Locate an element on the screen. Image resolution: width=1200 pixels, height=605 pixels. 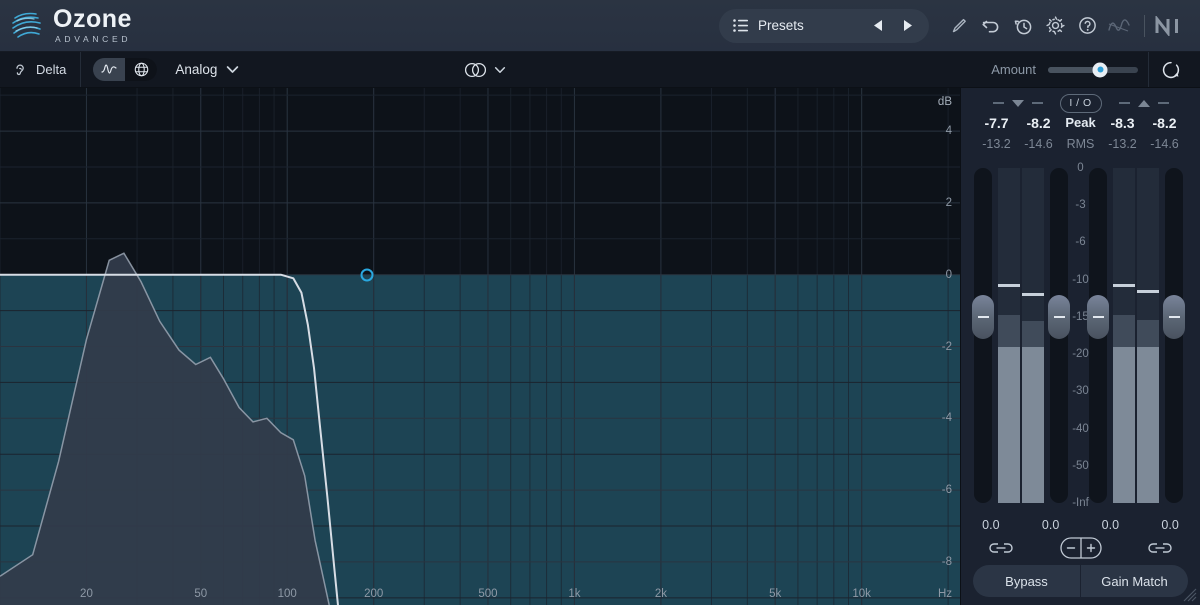
eq-curve-icon is located at coordinates (109, 68).